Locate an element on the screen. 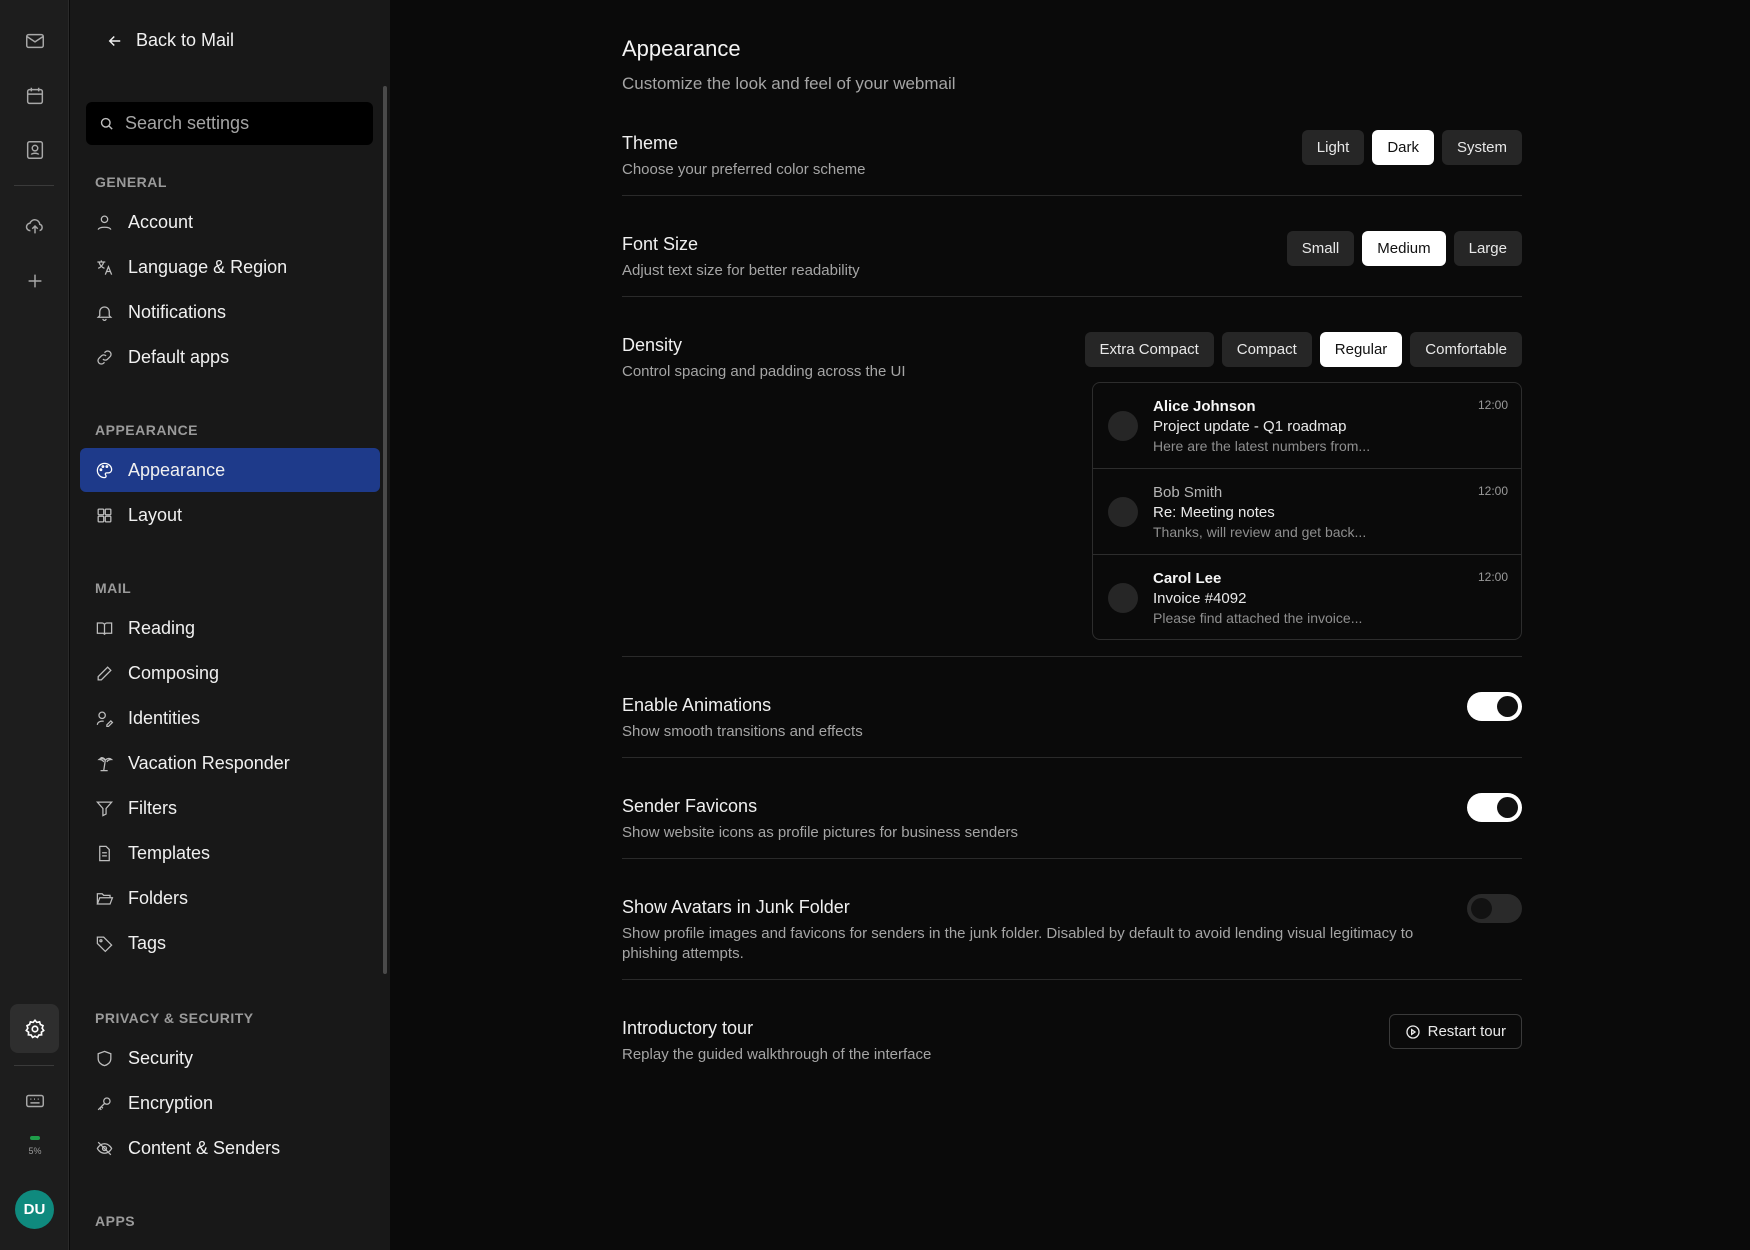 Image resolution: width=1750 pixels, height=1250 pixels. palm-tree-icon is located at coordinates (105, 763).